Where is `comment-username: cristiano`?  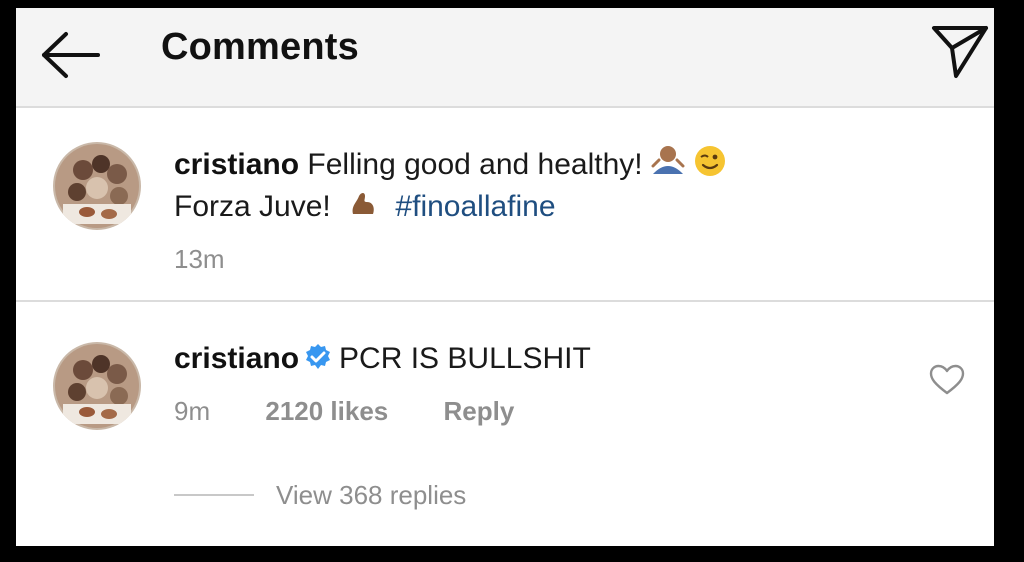 comment-username: cristiano is located at coordinates (236, 358).